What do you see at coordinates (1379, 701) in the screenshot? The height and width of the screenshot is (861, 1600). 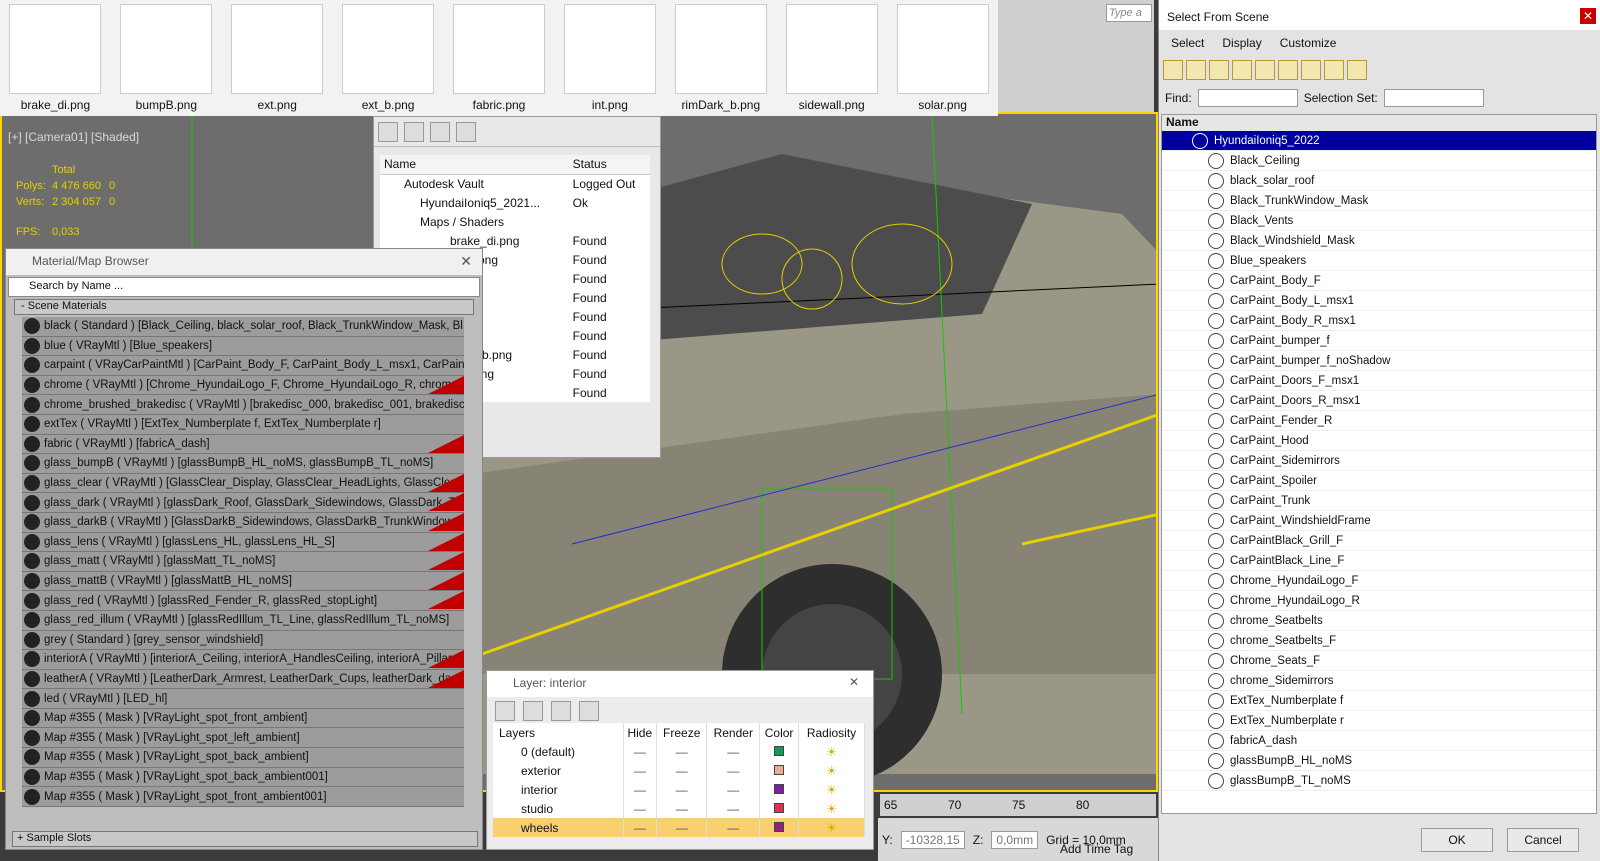 I see `scene-object-row: ExtTex_Numberplate f` at bounding box center [1379, 701].